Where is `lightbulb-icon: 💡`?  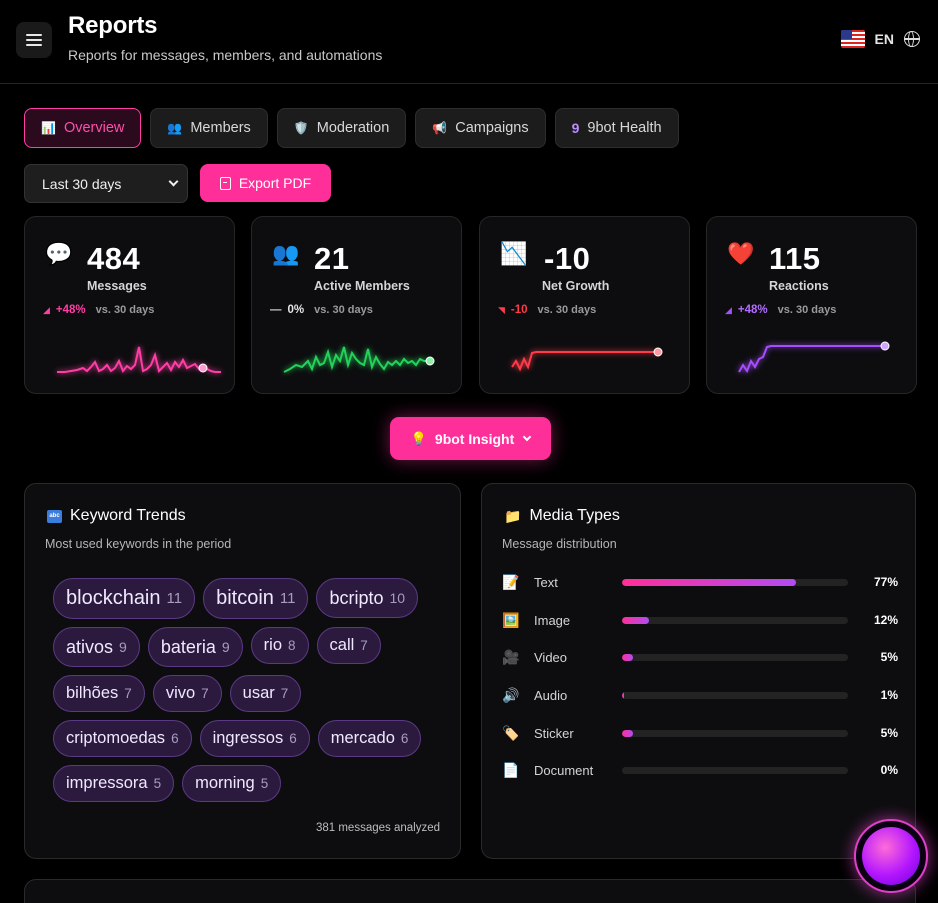
lightbulb-icon: 💡 is located at coordinates (418, 438).